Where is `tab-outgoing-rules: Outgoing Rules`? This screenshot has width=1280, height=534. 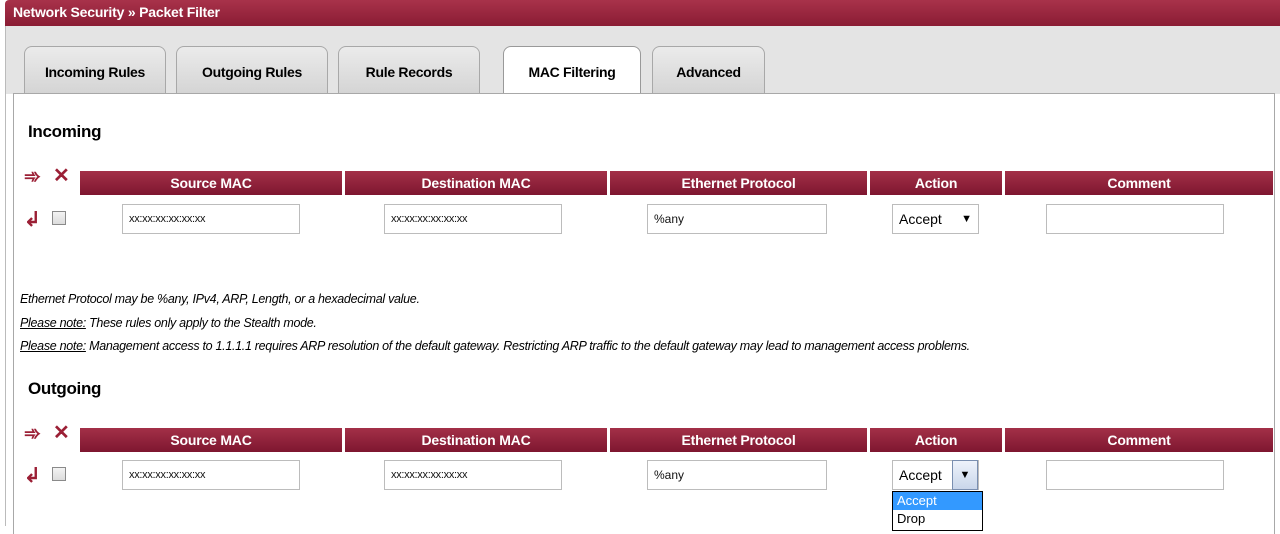
tab-outgoing-rules: Outgoing Rules is located at coordinates (252, 70).